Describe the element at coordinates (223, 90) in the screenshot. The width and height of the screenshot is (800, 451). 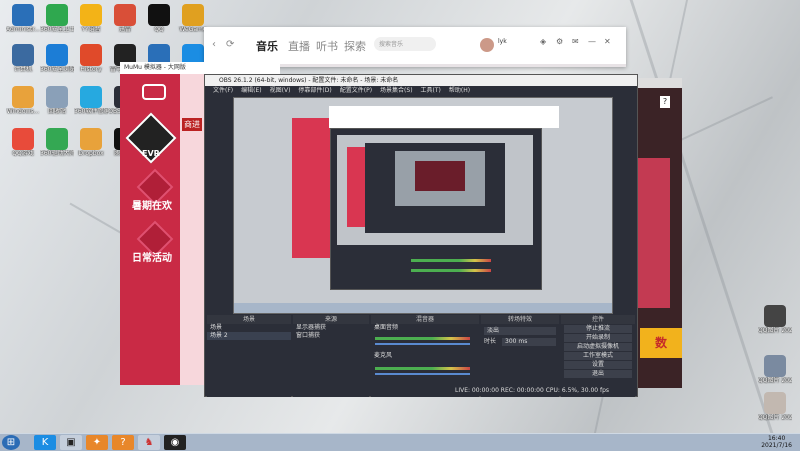
I see `obs-menu-item: 文件(F)` at that location.